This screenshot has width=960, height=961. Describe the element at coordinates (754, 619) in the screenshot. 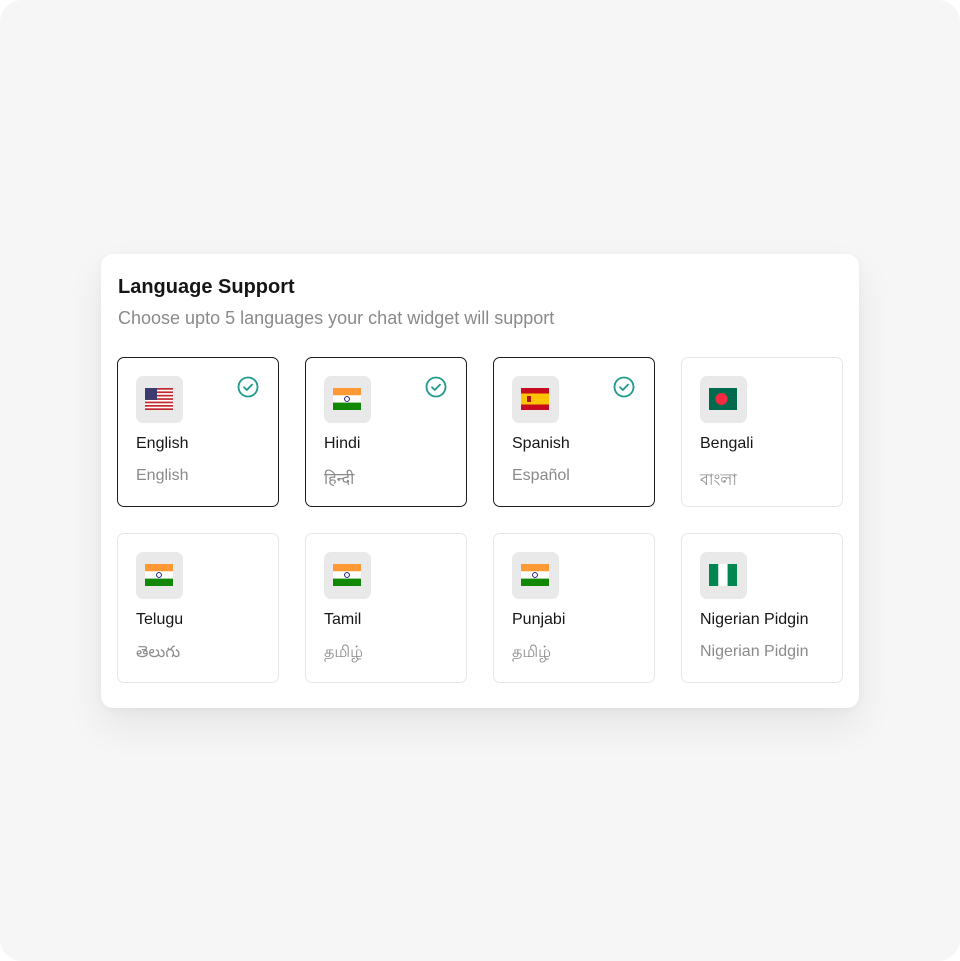

I see `language-name: Nigerian Pidgin` at that location.